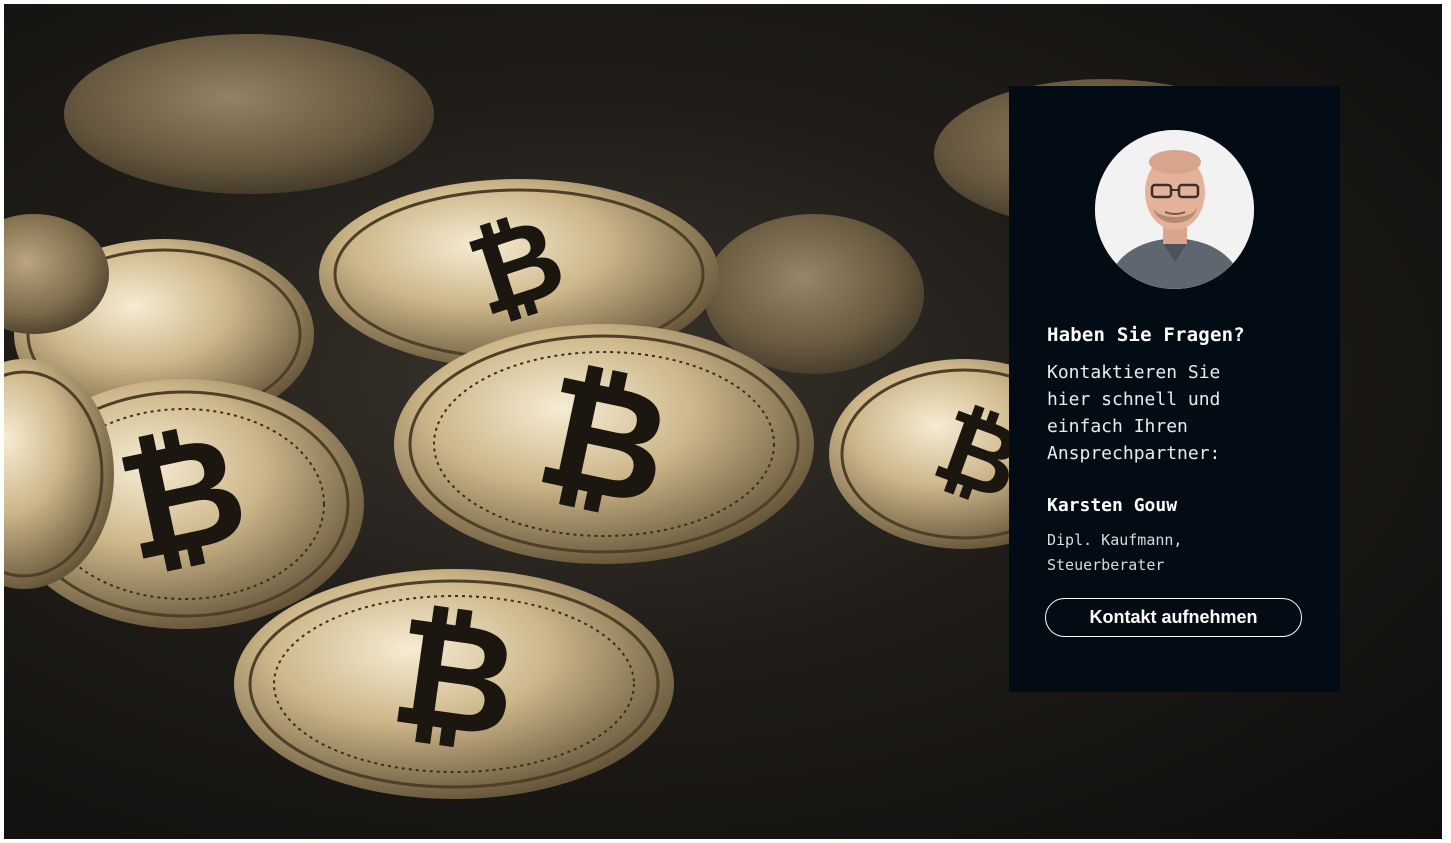 Image resolution: width=1451 pixels, height=843 pixels. Describe the element at coordinates (1114, 553) in the screenshot. I see `contact-role: Dipl. Kaufmann, Steuerberater` at that location.